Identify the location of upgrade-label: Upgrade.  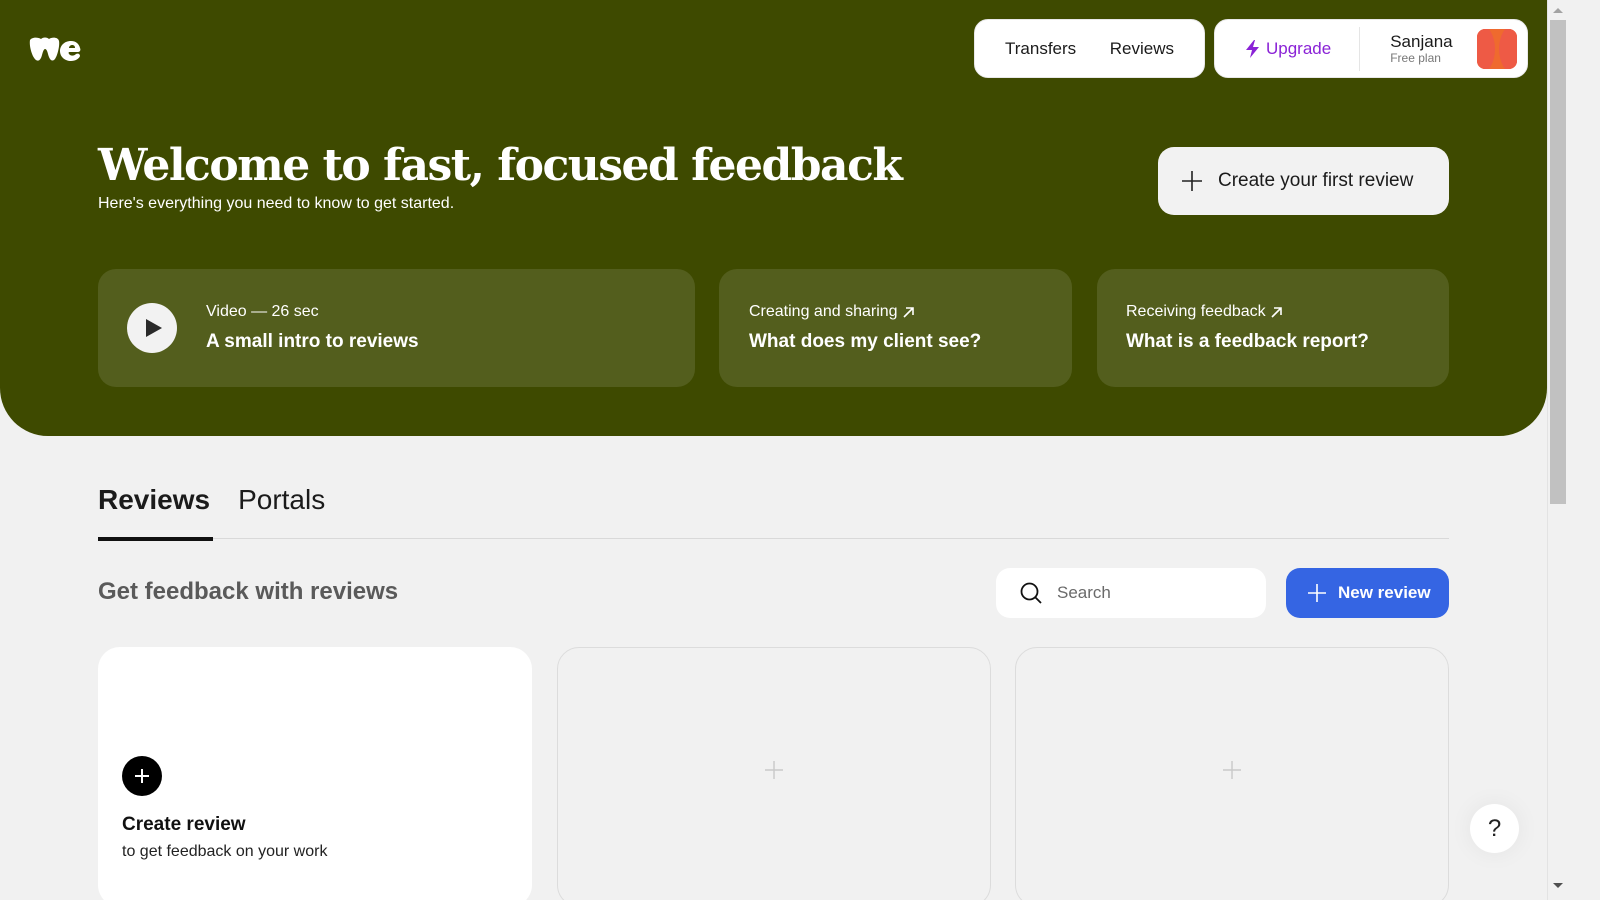
(1299, 48).